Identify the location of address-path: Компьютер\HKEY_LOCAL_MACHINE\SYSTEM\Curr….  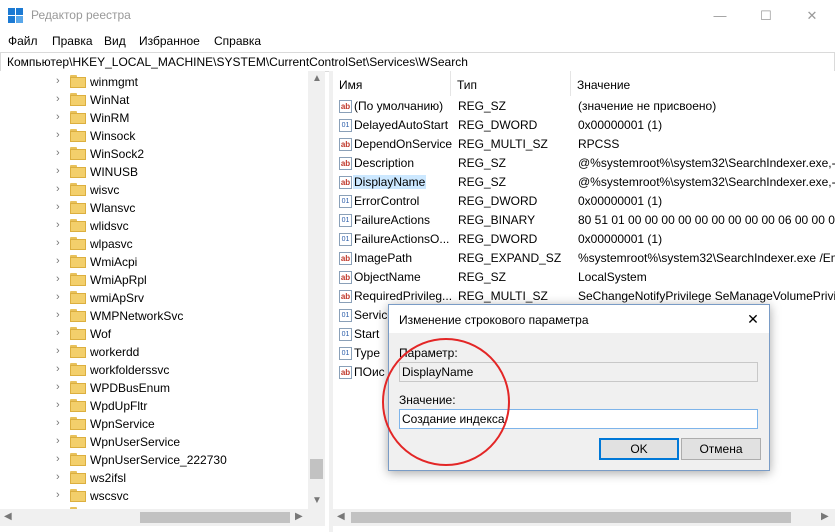
(237, 62).